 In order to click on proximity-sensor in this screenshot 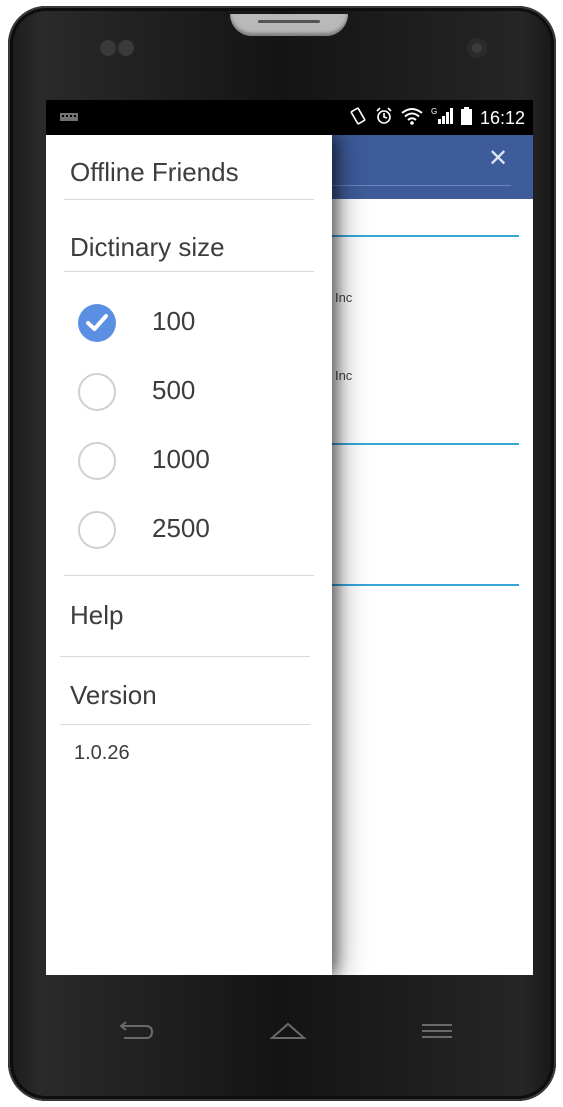, I will do `click(119, 48)`.